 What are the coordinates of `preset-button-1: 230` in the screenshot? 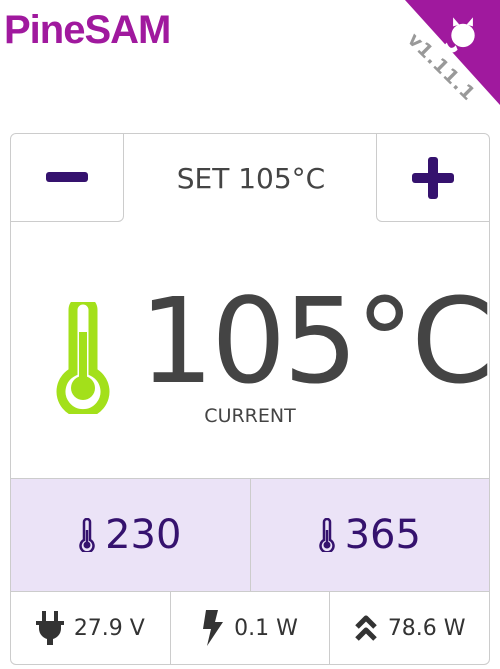 It's located at (130, 535).